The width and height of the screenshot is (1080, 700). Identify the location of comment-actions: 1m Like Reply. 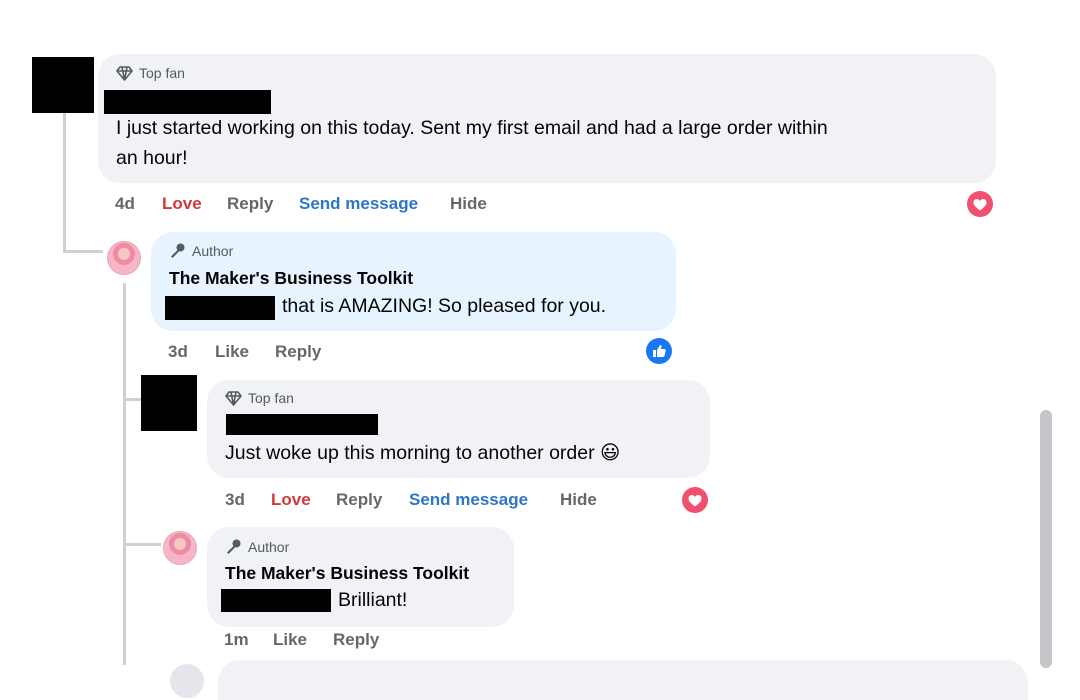
(301, 640).